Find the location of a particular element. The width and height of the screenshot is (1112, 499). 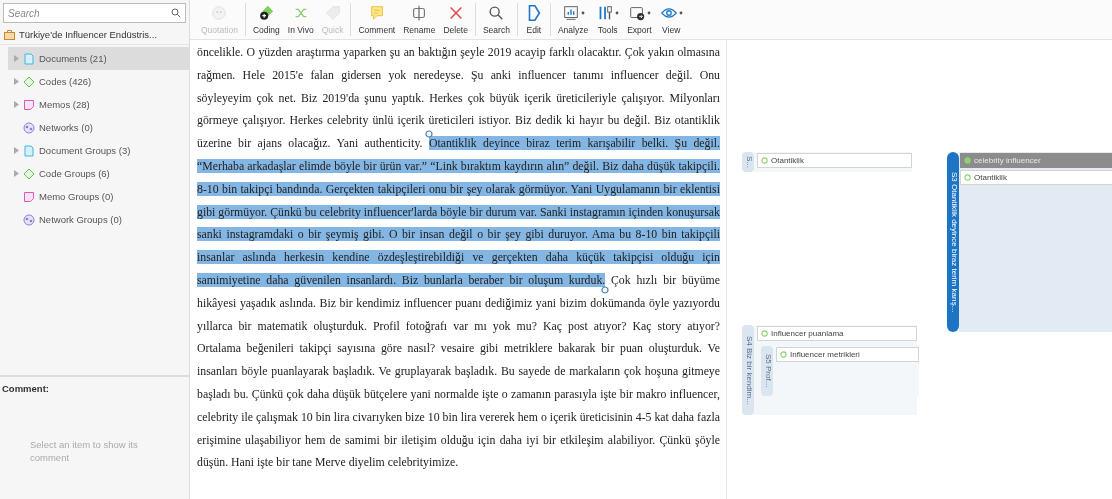

toolbar-button: View is located at coordinates (671, 19).